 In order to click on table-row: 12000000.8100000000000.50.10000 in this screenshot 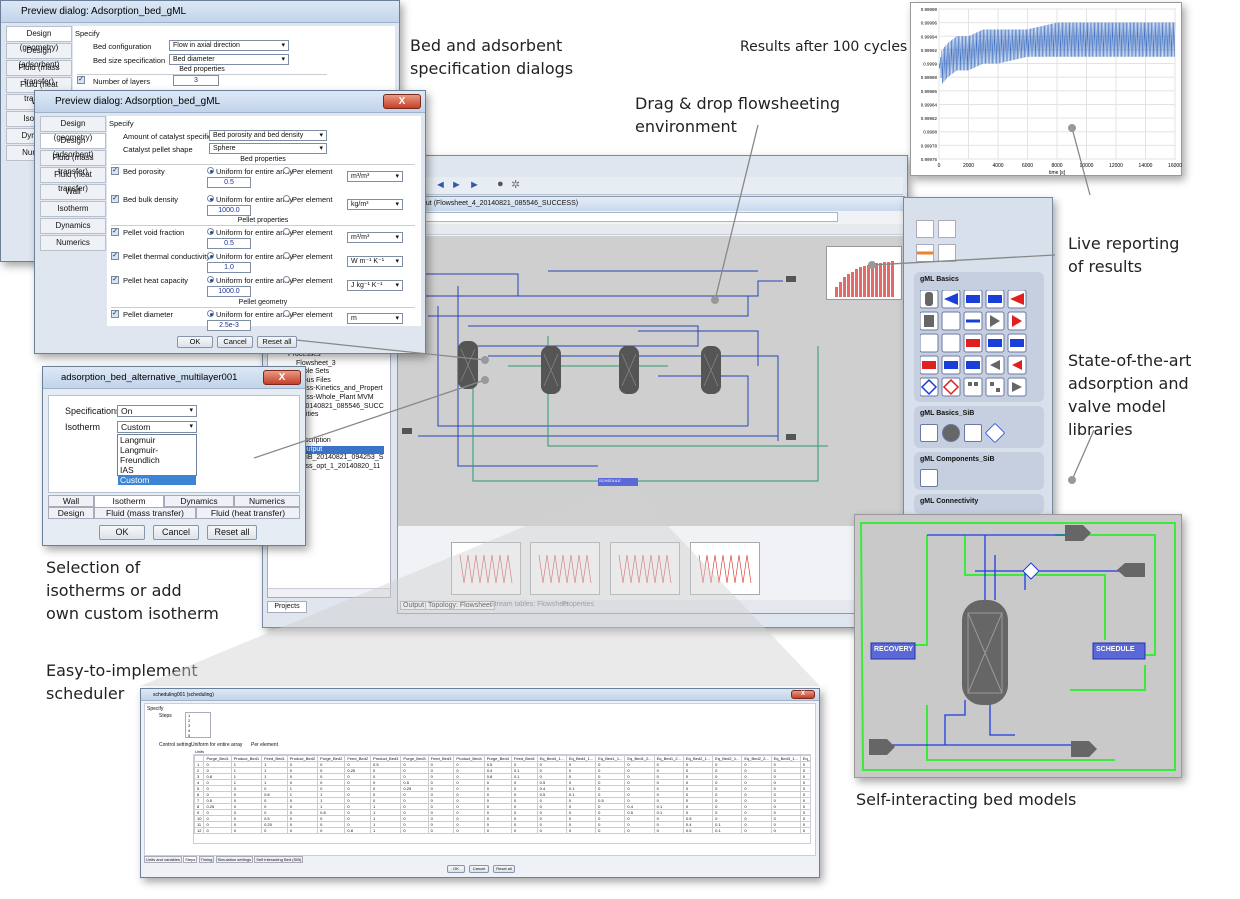, I will do `click(502, 830)`.